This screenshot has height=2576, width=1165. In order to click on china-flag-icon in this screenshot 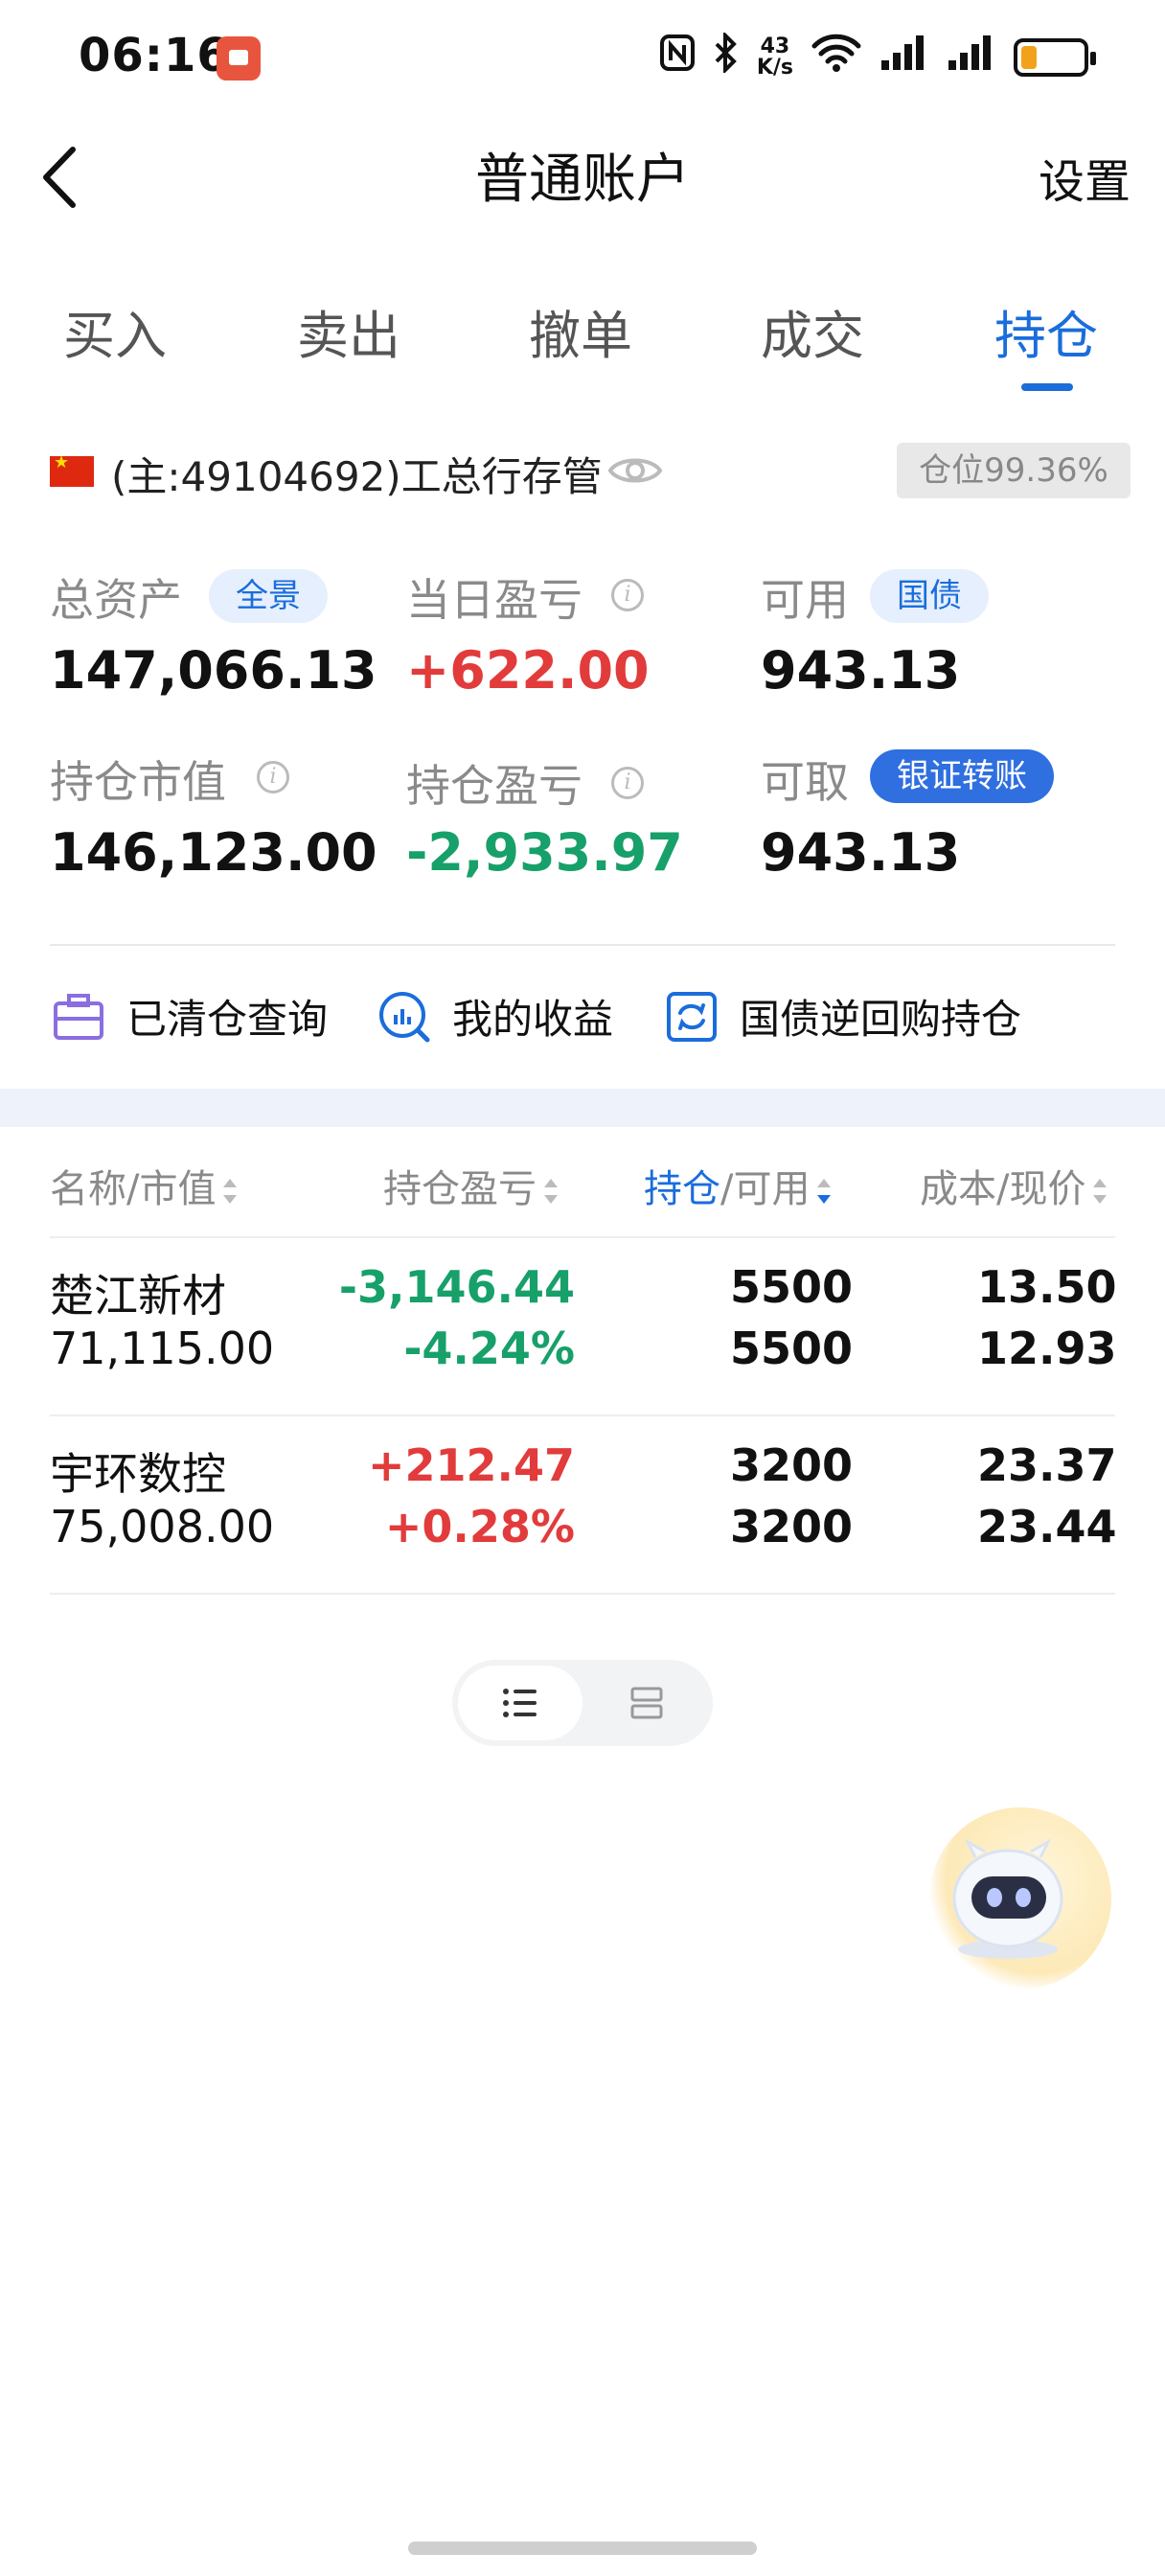, I will do `click(72, 469)`.